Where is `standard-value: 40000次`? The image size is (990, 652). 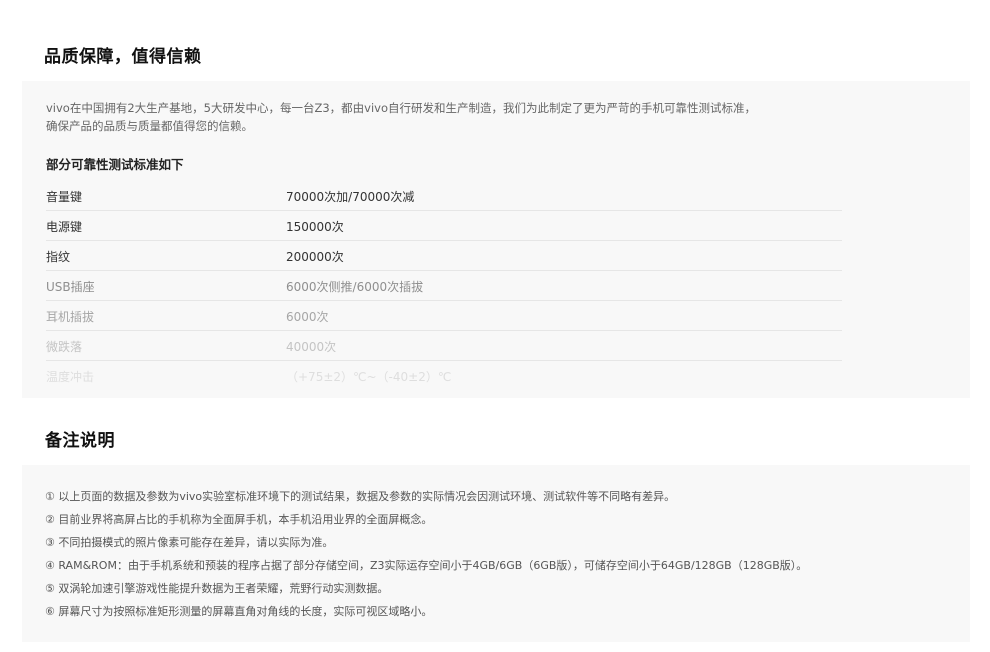
standard-value: 40000次 is located at coordinates (311, 347).